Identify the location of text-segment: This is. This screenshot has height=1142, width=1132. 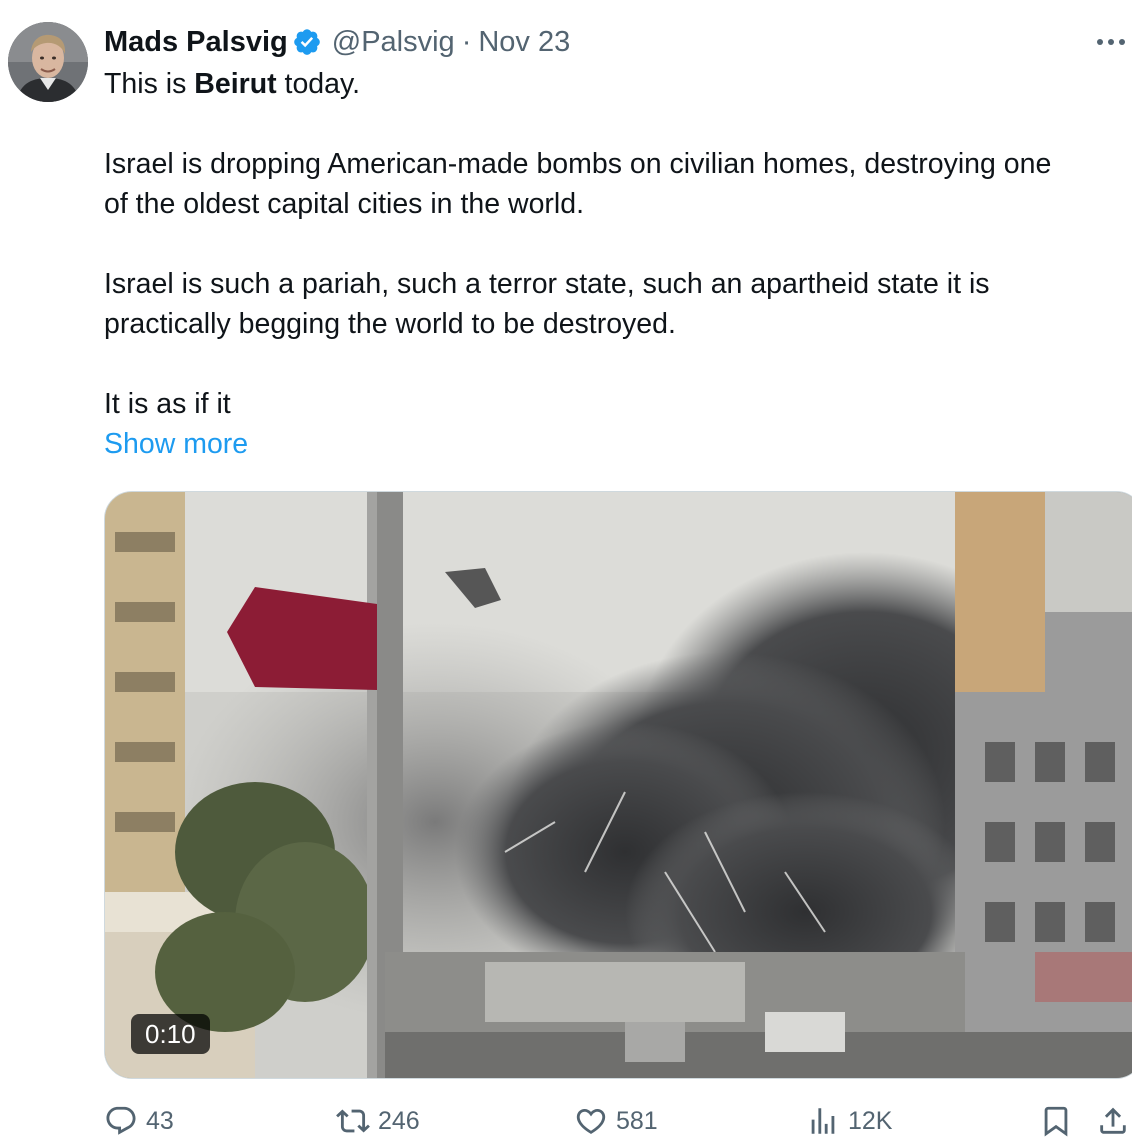
(149, 84).